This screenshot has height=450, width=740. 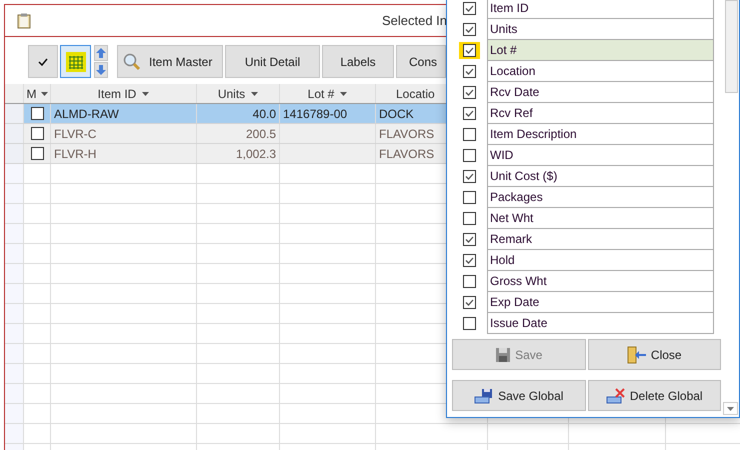 What do you see at coordinates (600, 134) in the screenshot?
I see `field-row: Item Description` at bounding box center [600, 134].